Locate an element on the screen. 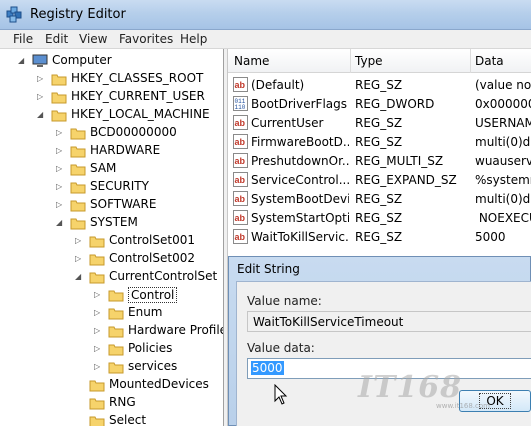 Image resolution: width=531 pixels, height=426 pixels. tree-item-label: BCD00000000 is located at coordinates (133, 132).